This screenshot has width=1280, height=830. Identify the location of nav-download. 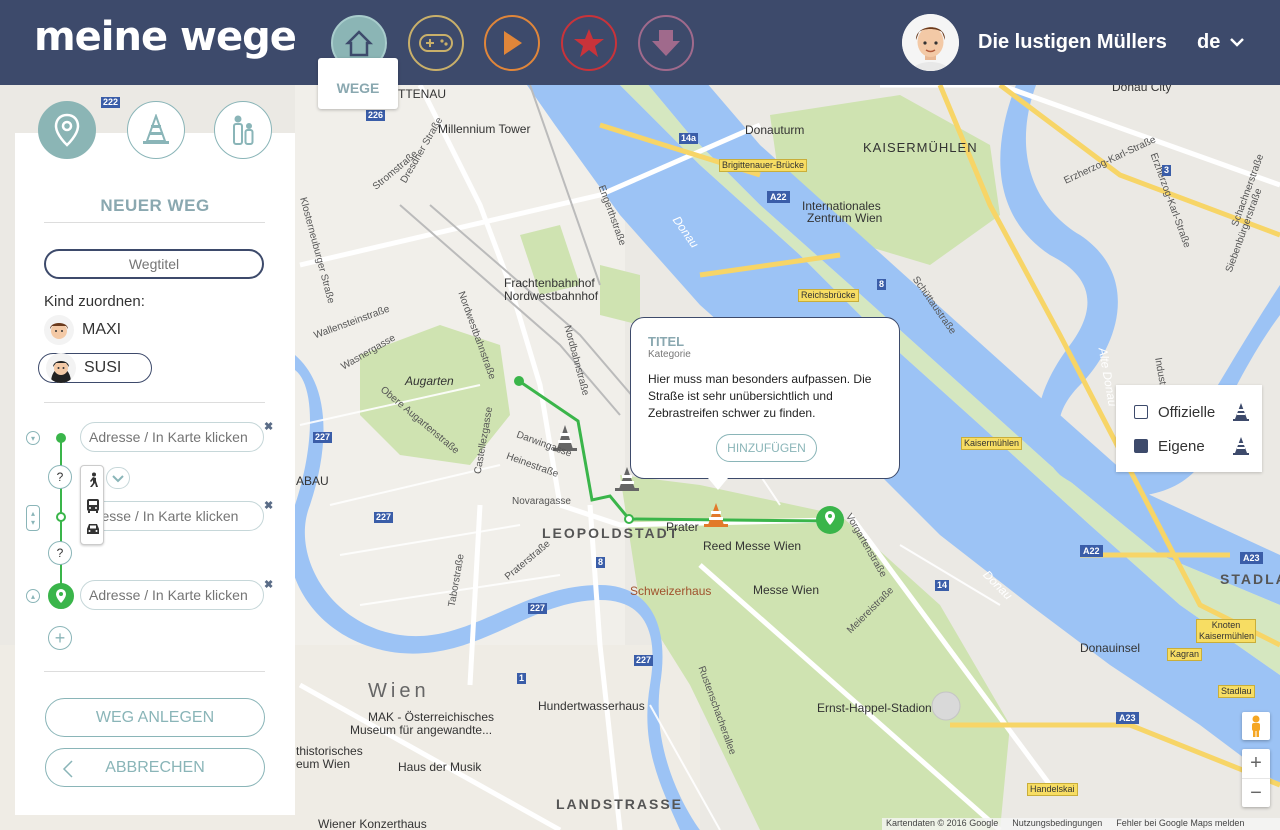
(666, 43).